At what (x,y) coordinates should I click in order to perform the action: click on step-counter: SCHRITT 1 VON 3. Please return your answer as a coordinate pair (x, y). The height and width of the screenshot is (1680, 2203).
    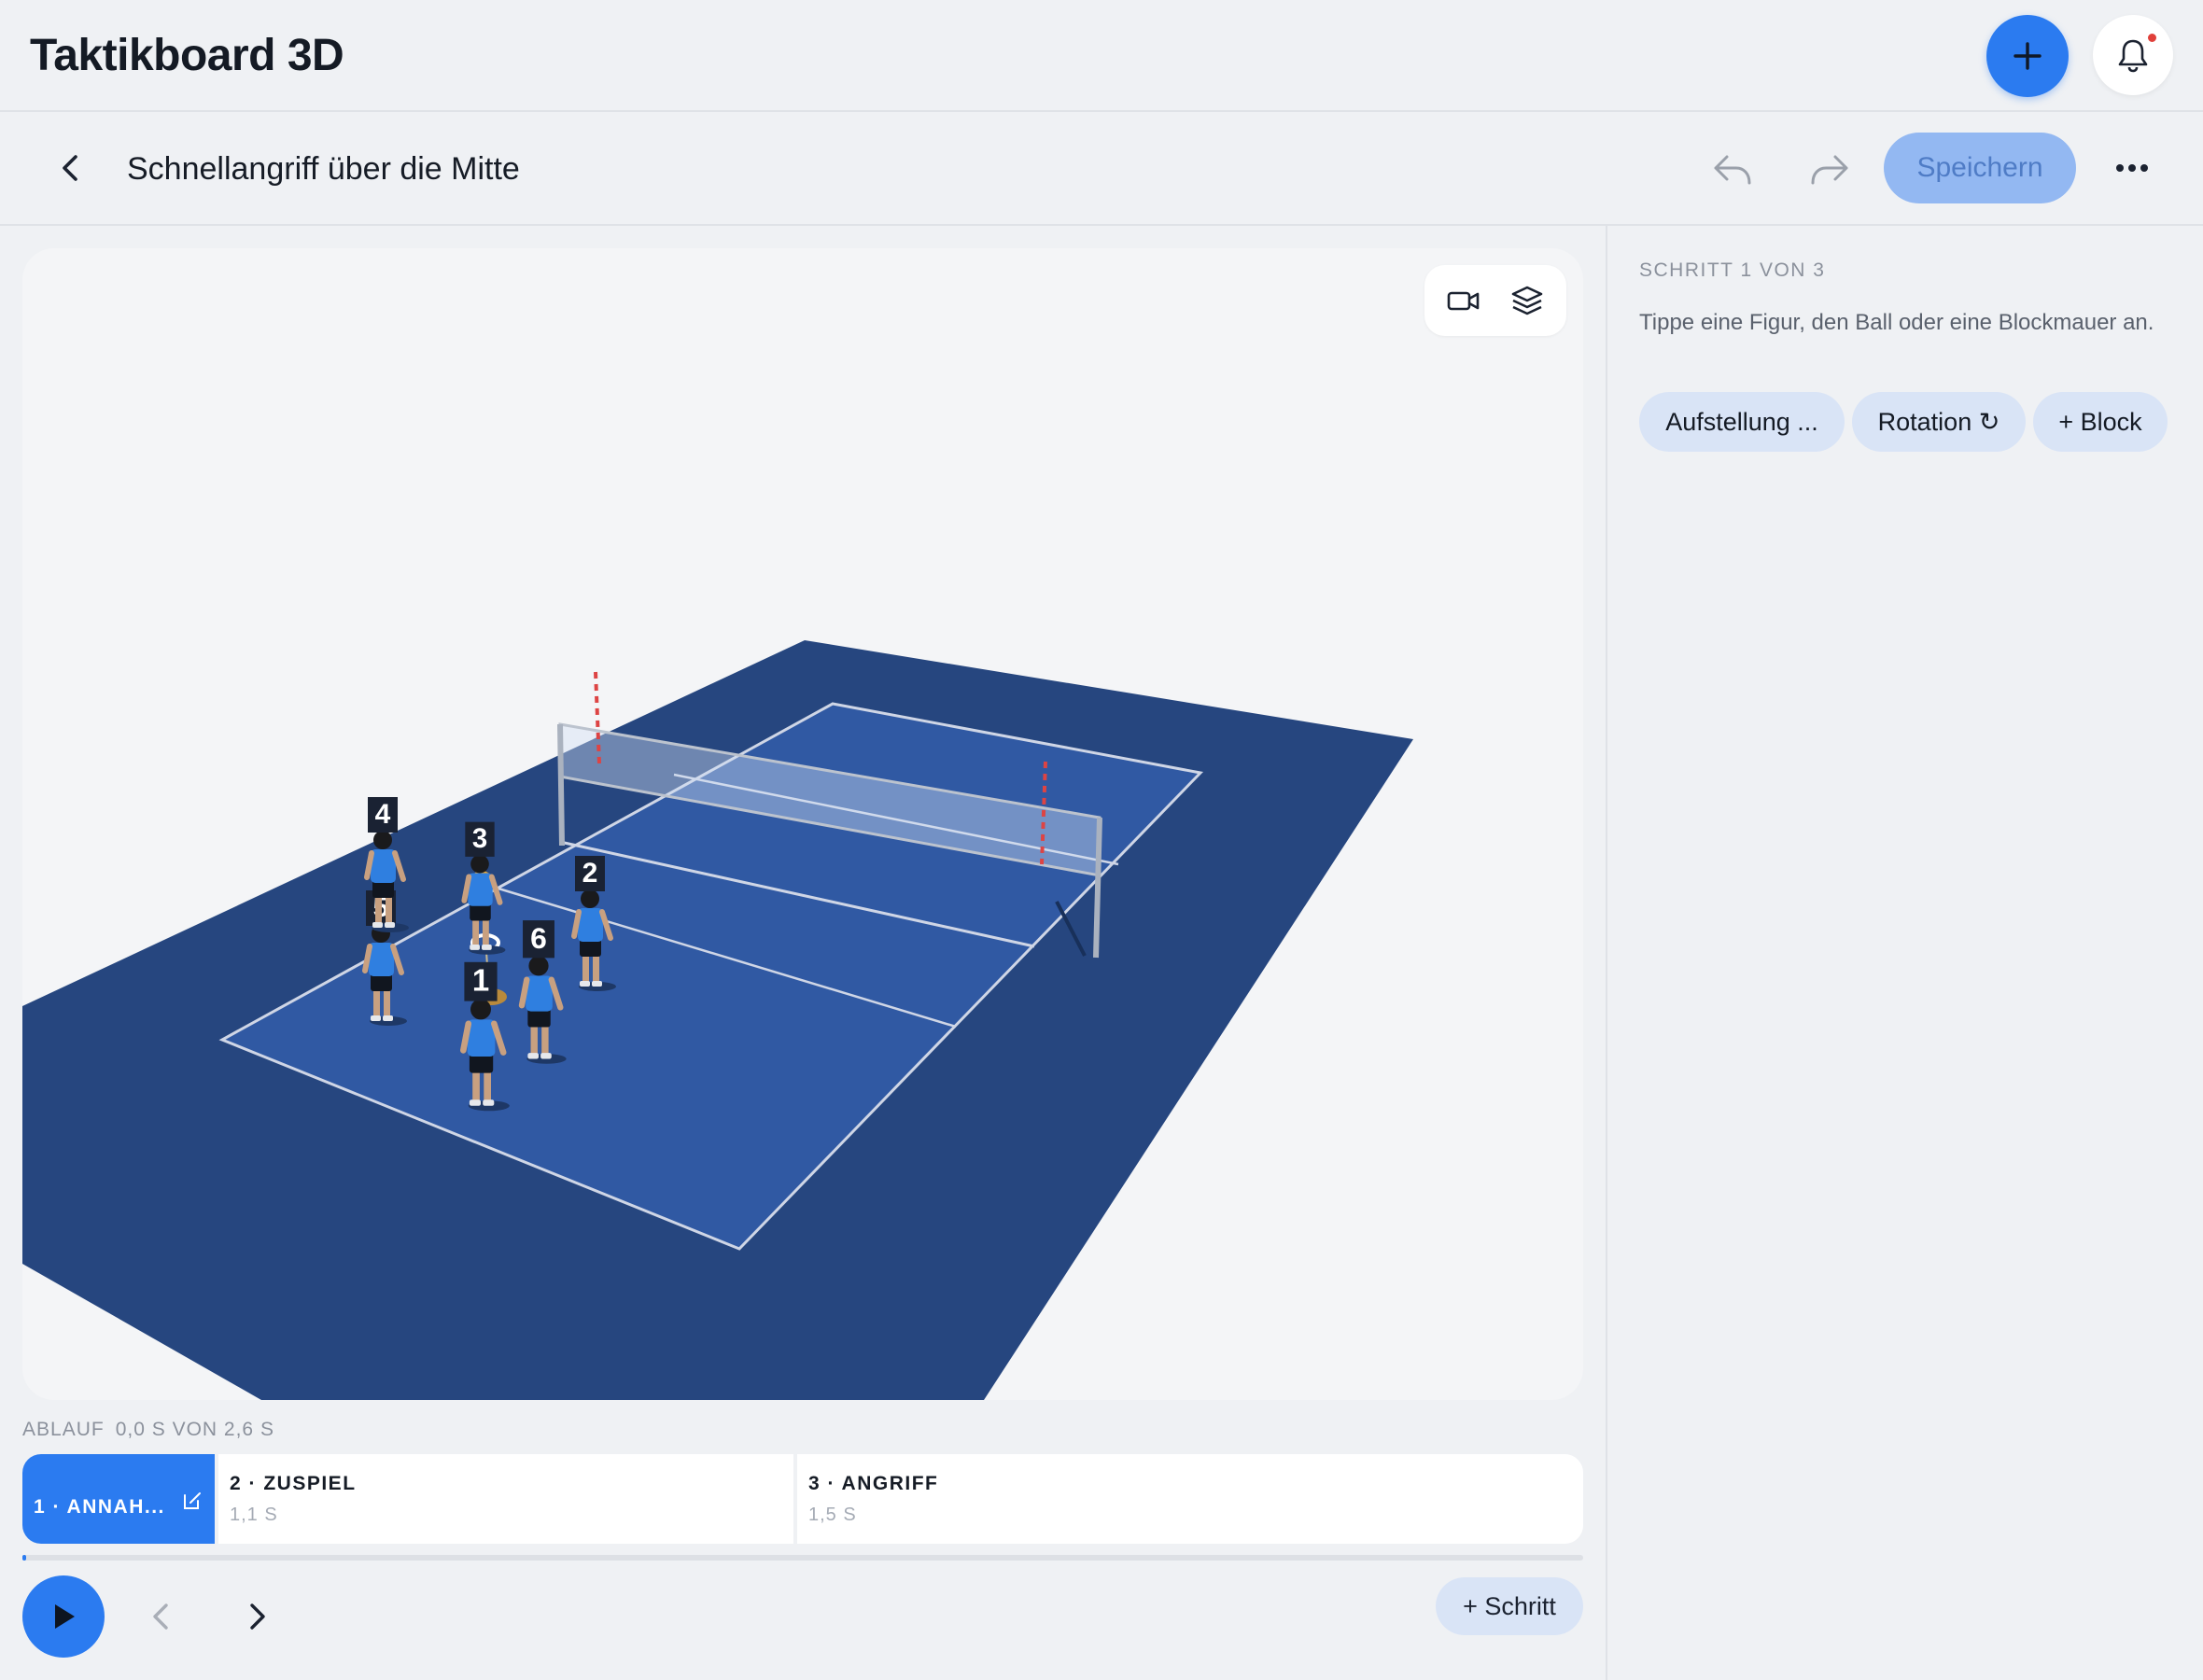
    Looking at the image, I should click on (1733, 270).